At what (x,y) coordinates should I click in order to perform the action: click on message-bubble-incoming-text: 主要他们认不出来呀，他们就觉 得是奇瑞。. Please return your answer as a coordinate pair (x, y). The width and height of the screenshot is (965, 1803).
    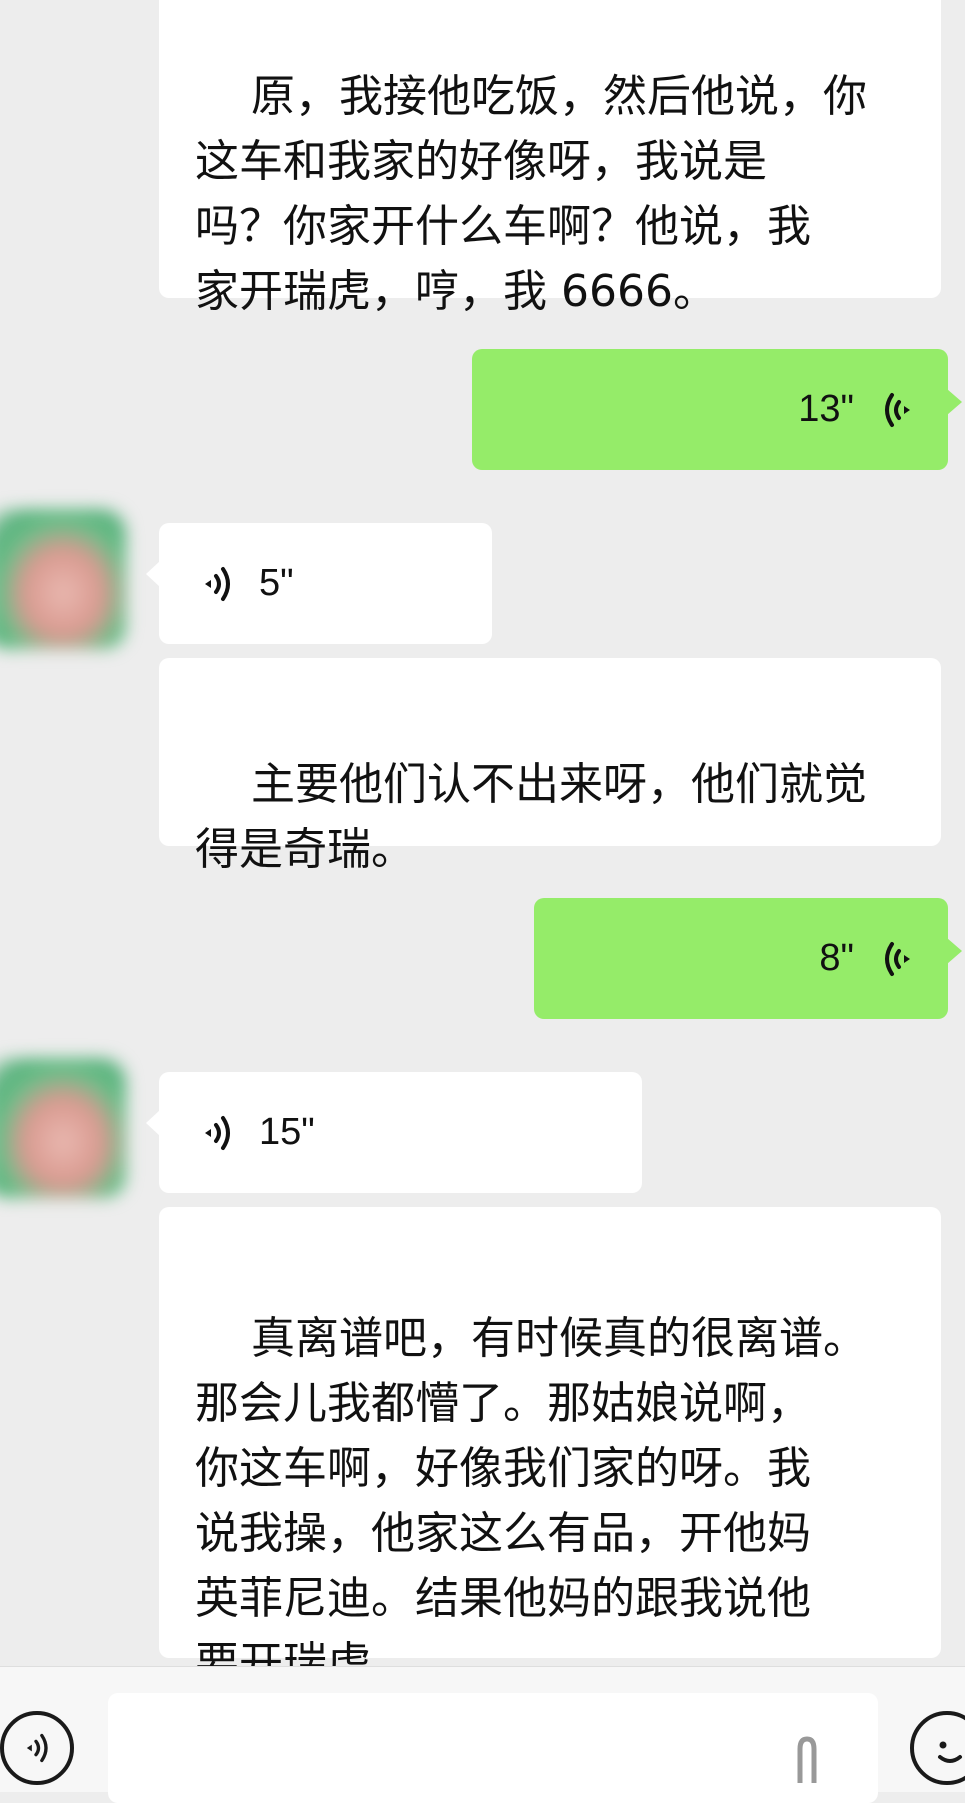
    Looking at the image, I should click on (550, 766).